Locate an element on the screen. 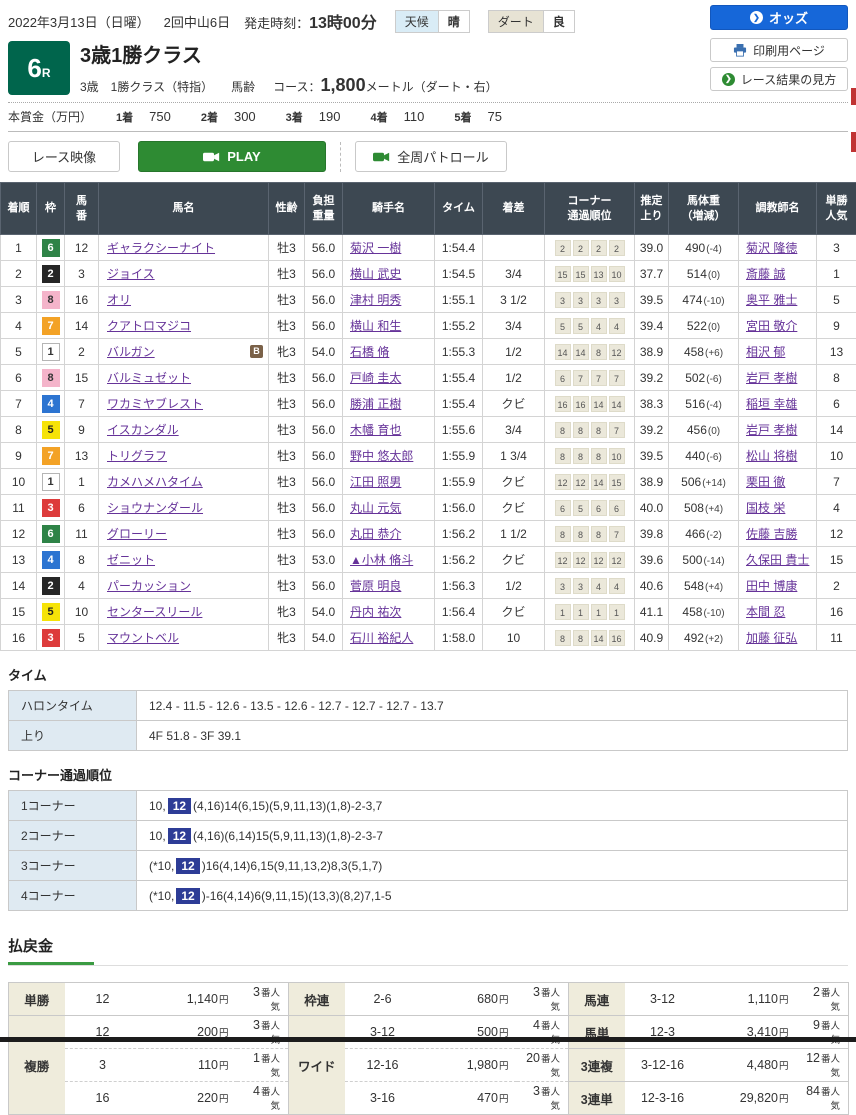 The image size is (856, 1115). jockey-name-link: 江田 照男 is located at coordinates (375, 482).